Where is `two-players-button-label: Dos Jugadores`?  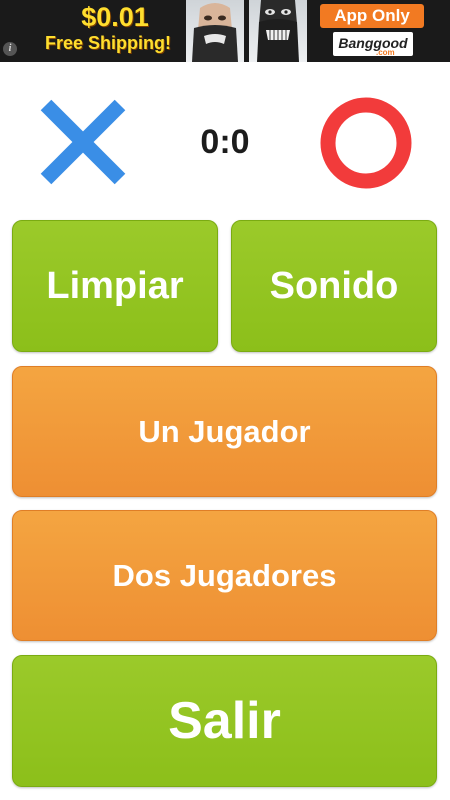
two-players-button-label: Dos Jugadores is located at coordinates (224, 575).